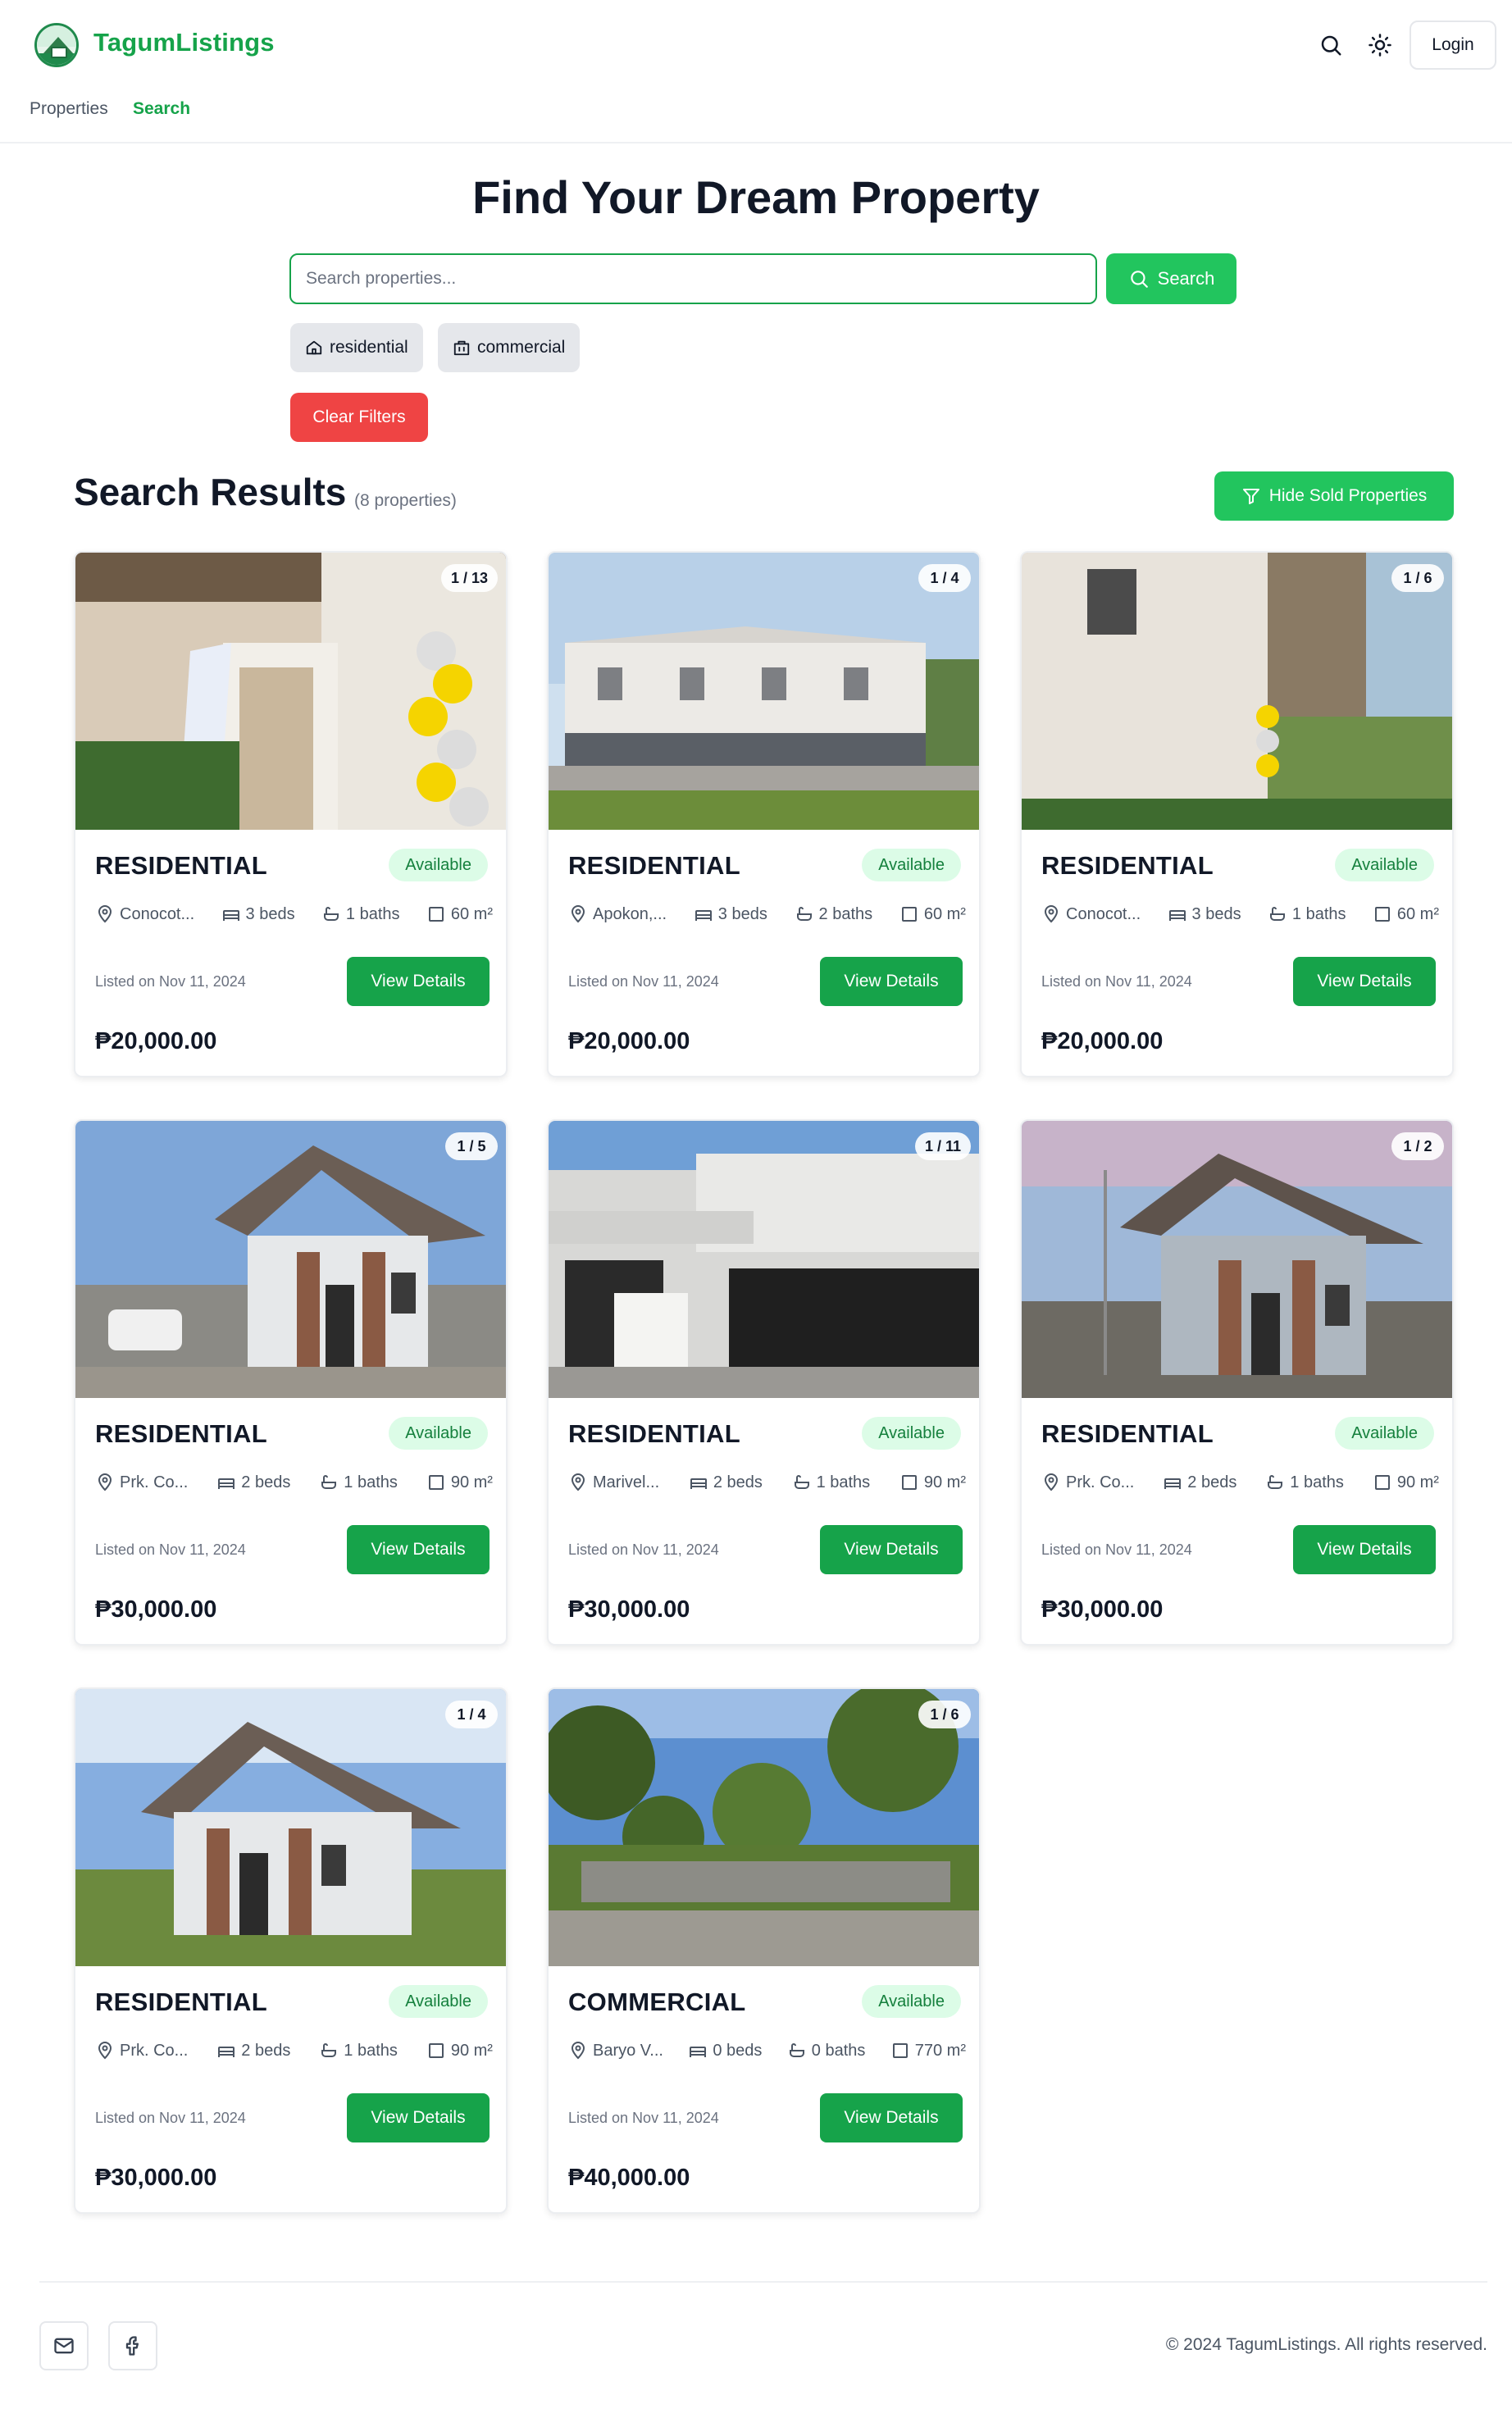  I want to click on mail-icon, so click(64, 2345).